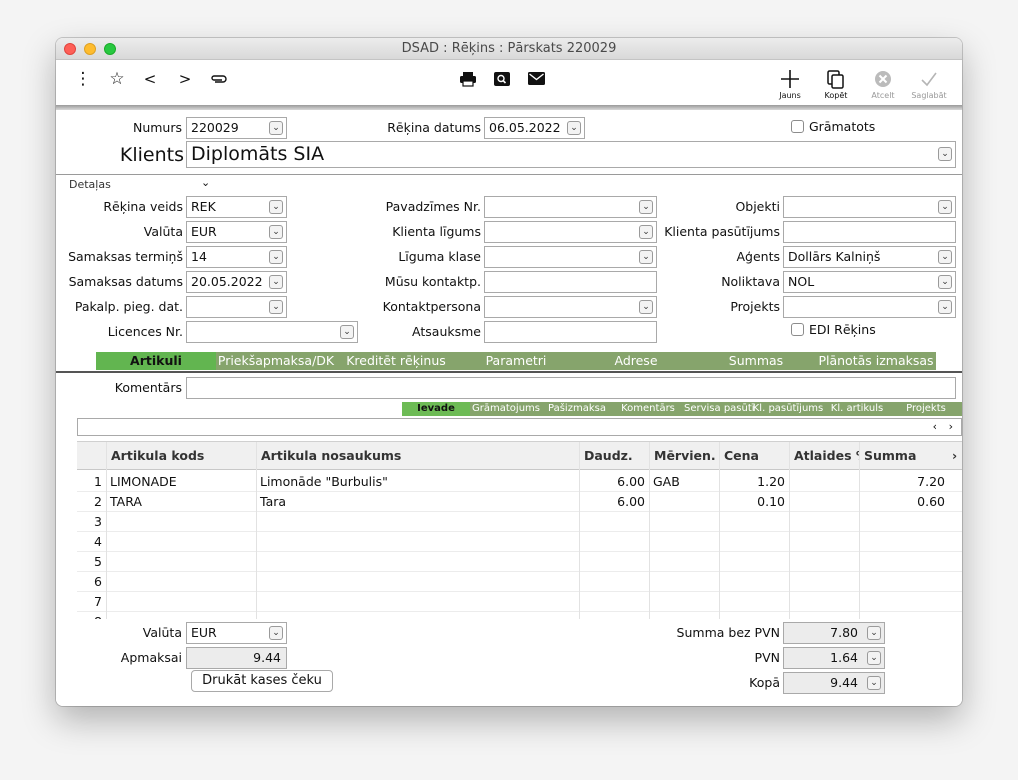 This screenshot has width=1018, height=780. I want to click on licences-nr-field: ⌄, so click(272, 332).